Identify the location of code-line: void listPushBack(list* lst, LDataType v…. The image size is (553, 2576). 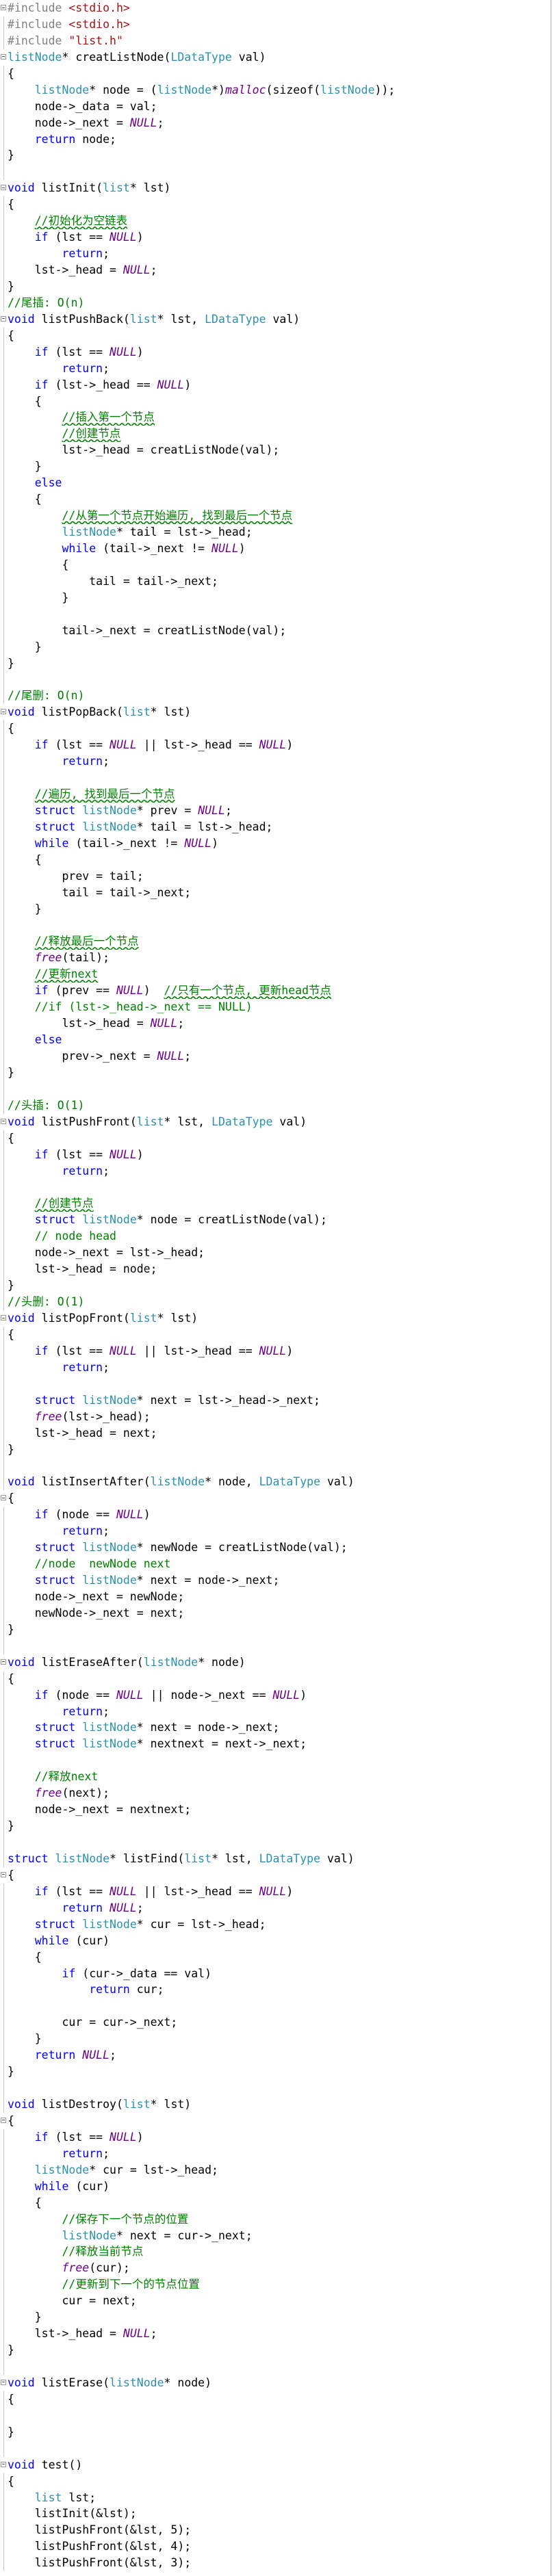
(275, 319).